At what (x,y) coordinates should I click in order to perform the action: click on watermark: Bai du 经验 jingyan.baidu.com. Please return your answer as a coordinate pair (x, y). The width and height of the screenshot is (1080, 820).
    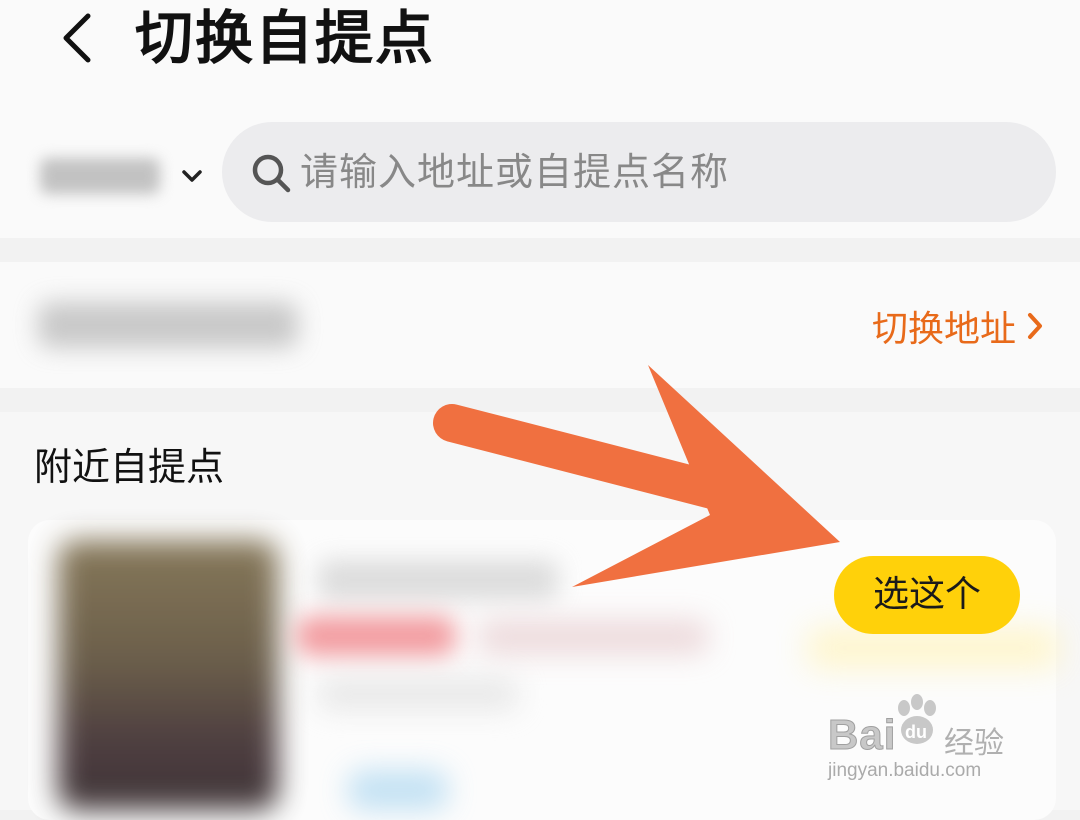
    Looking at the image, I should click on (927, 745).